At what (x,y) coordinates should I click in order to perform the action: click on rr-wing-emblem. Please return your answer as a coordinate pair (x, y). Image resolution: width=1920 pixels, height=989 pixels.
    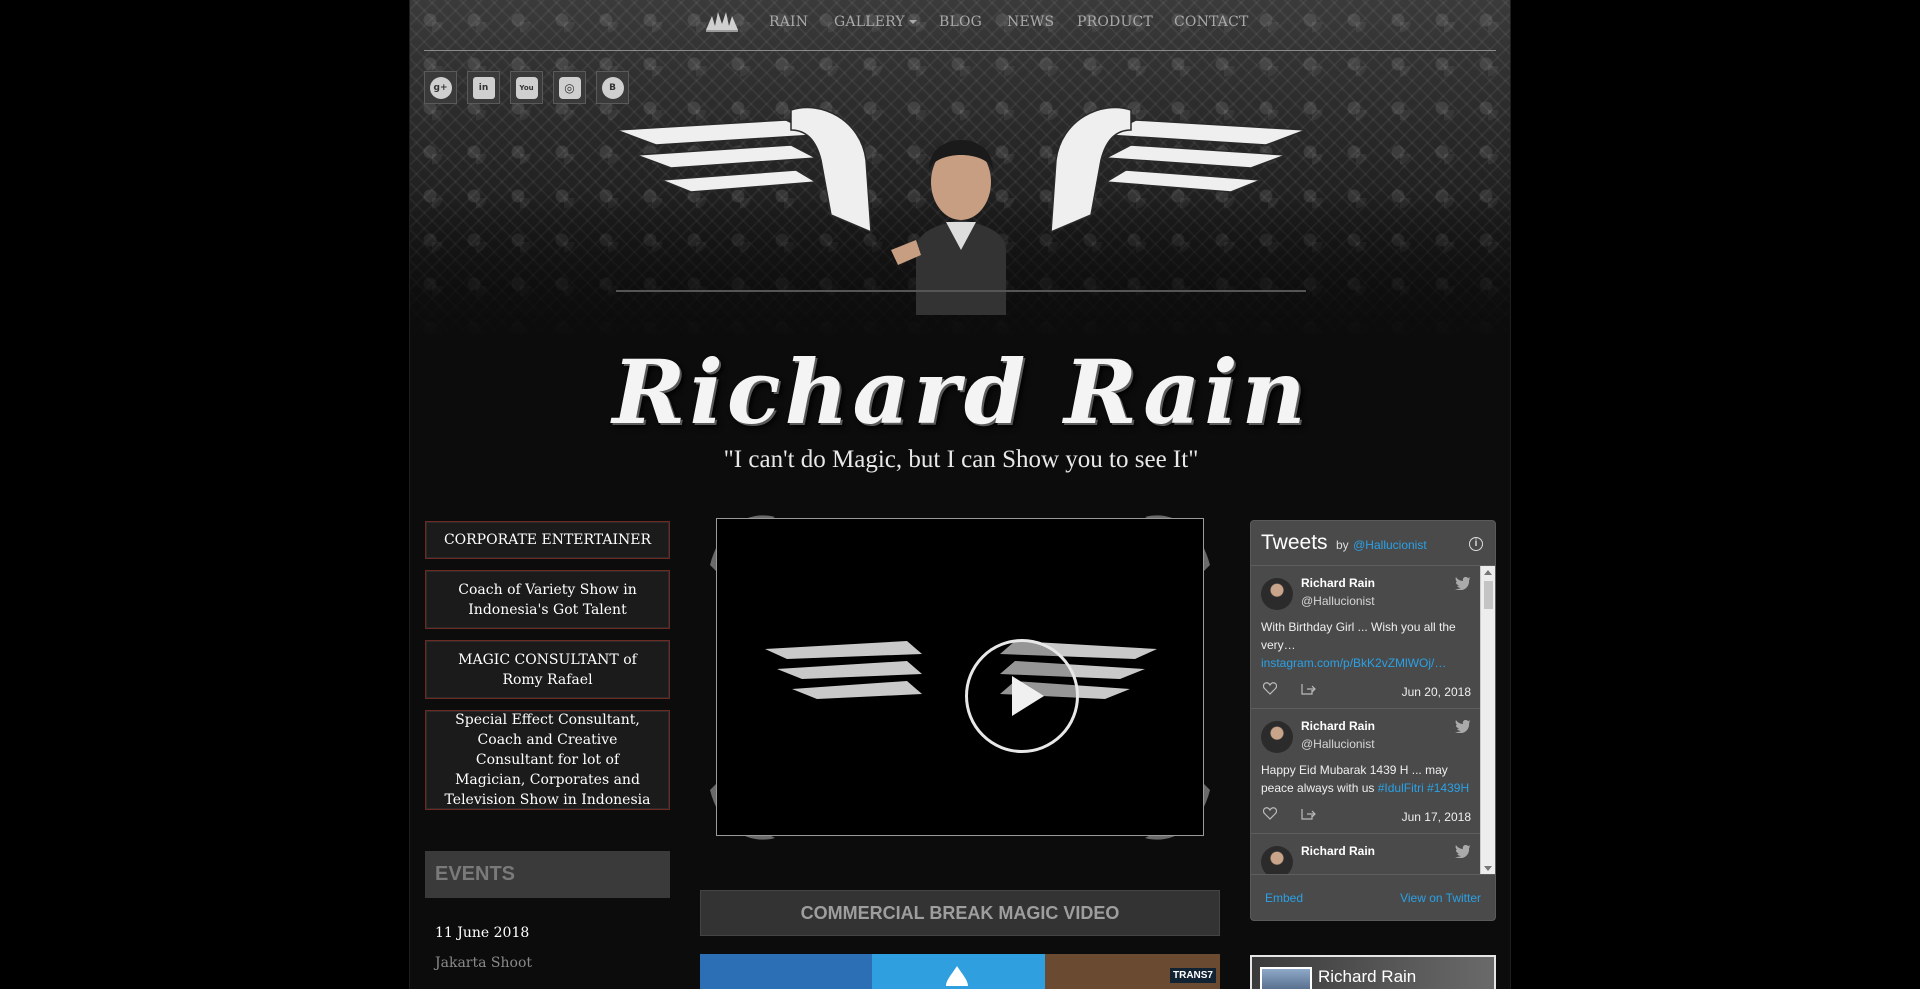
    Looking at the image, I should click on (961, 210).